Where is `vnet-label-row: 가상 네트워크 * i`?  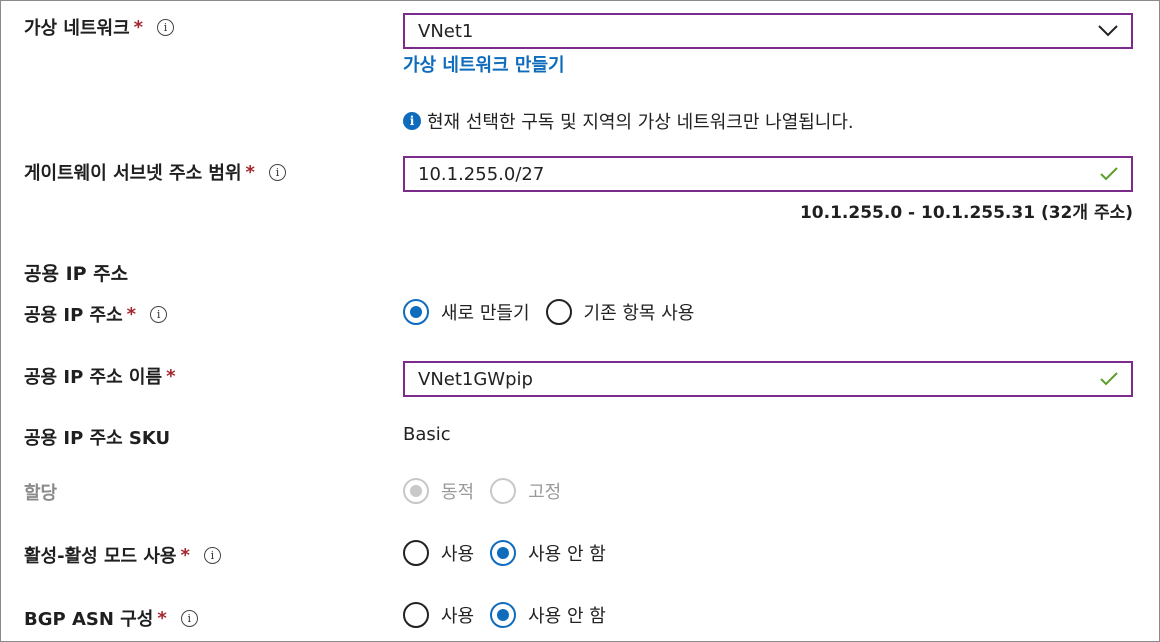 vnet-label-row: 가상 네트워크 * i is located at coordinates (99, 27).